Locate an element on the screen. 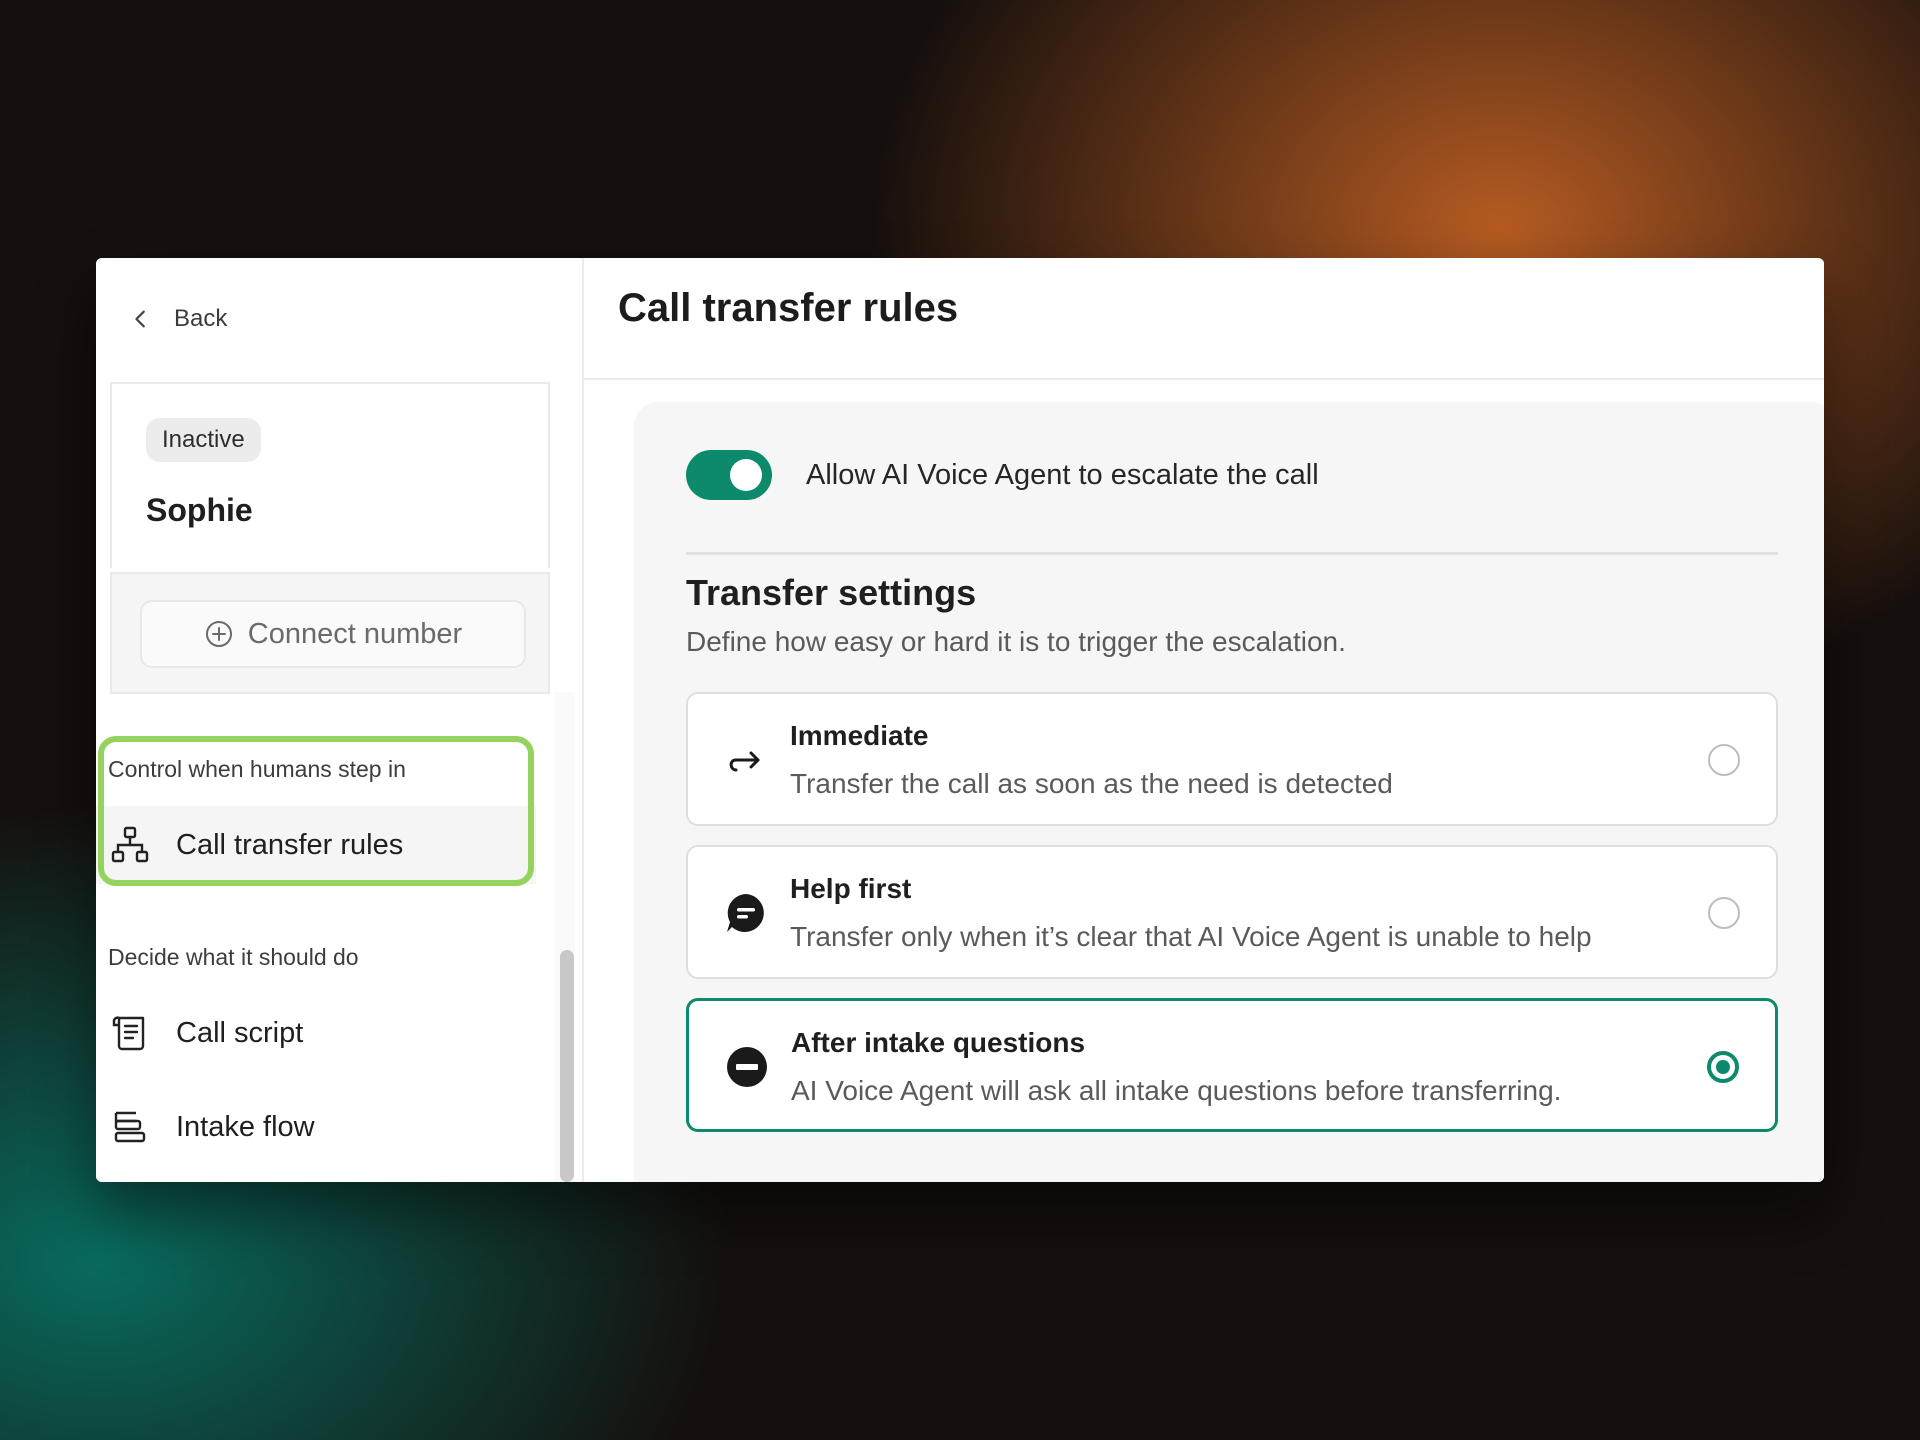 This screenshot has height=1440, width=1920. redirect-arrow-icon is located at coordinates (744, 761).